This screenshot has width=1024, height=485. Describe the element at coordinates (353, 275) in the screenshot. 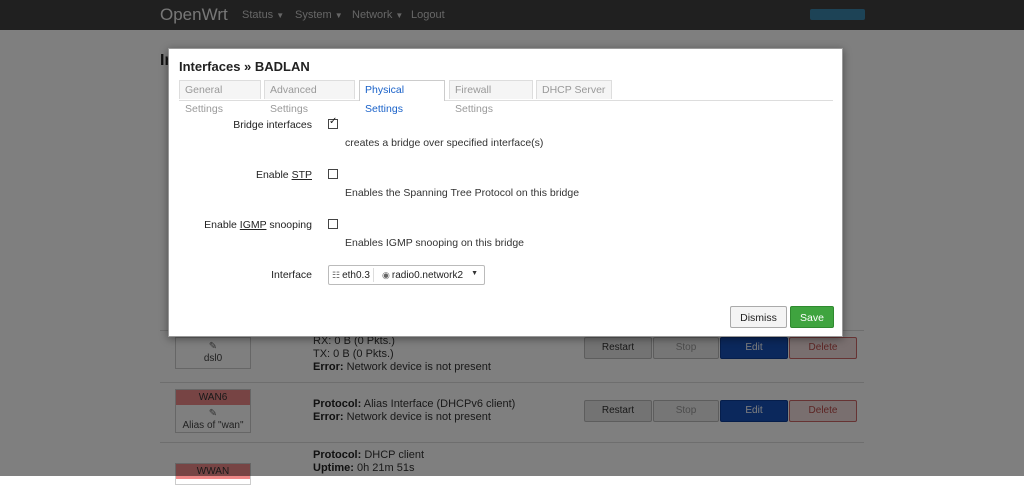

I see `selected-interface-chip: ☷ eth0.3` at that location.